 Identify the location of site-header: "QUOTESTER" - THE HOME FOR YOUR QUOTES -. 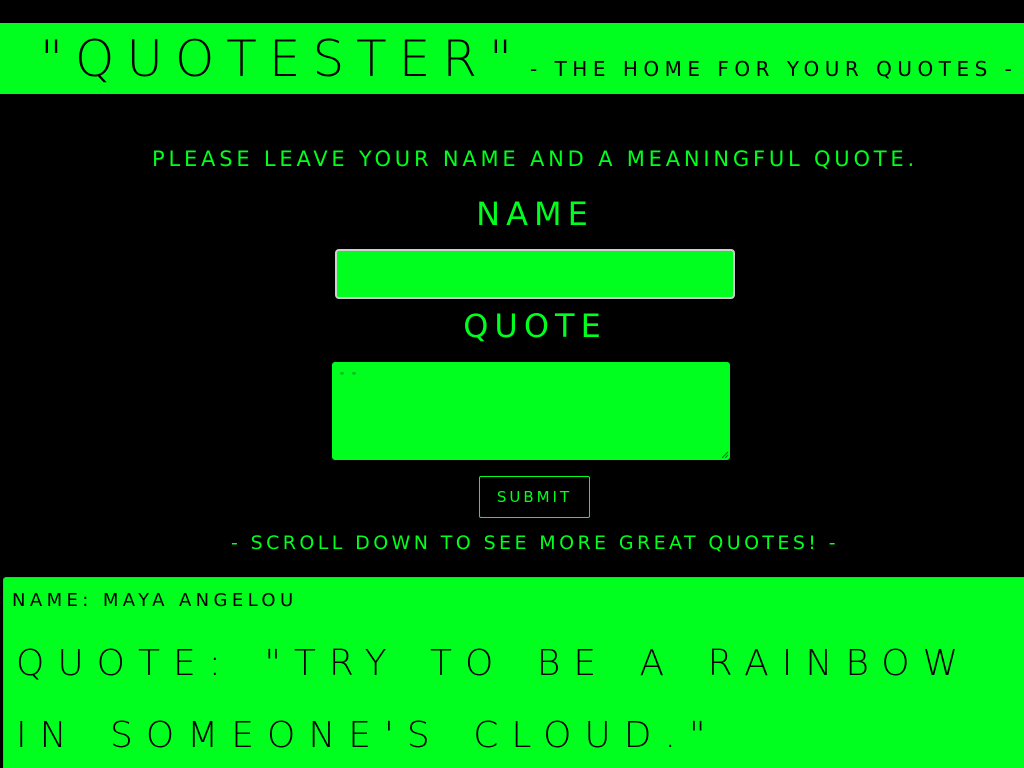
(512, 58).